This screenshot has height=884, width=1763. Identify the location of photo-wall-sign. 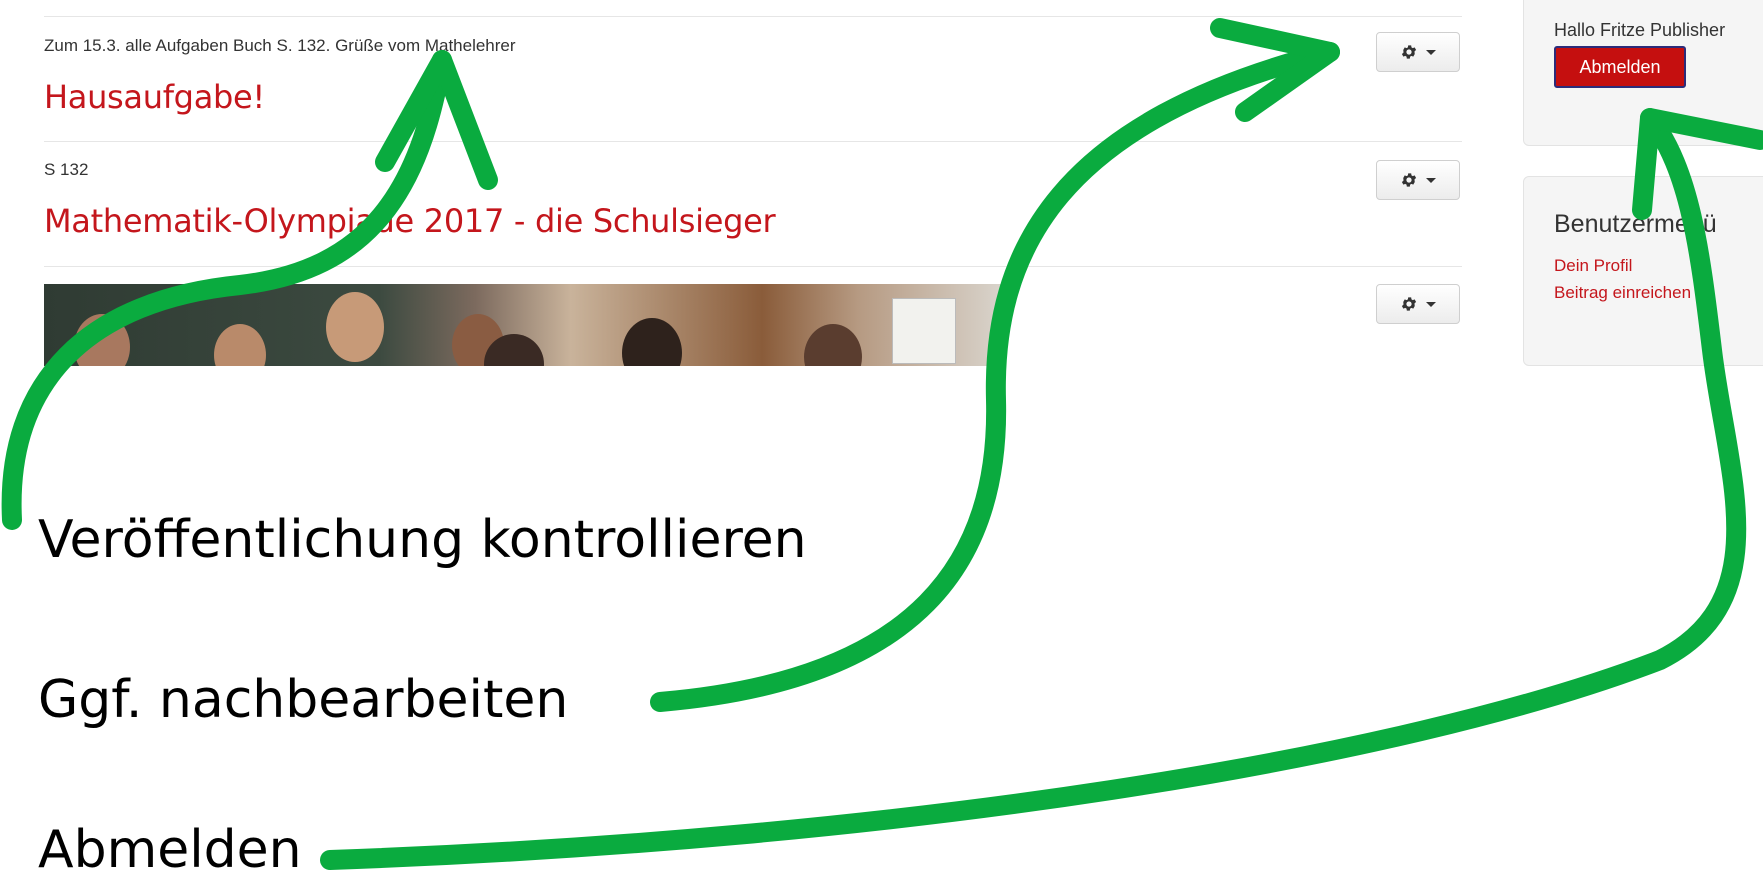
(924, 331).